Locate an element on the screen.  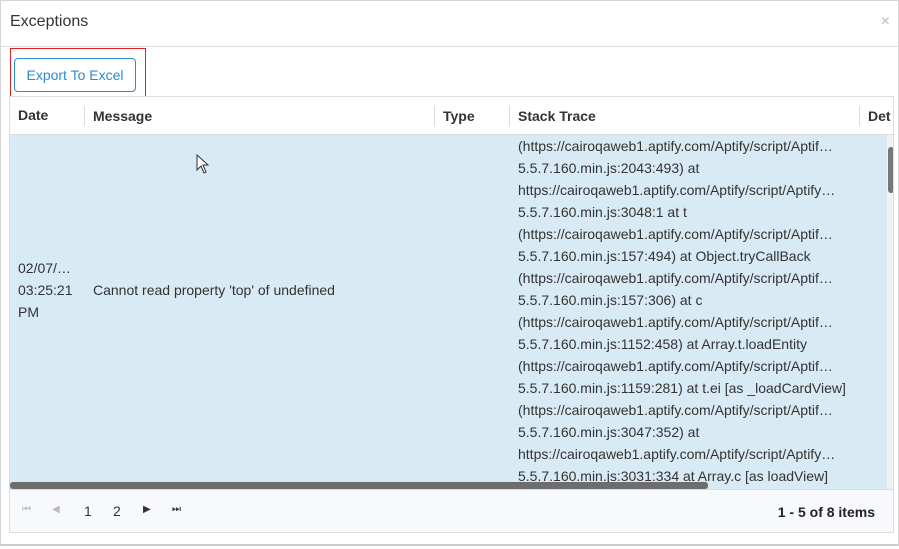
page-1-button: 1 is located at coordinates (88, 511).